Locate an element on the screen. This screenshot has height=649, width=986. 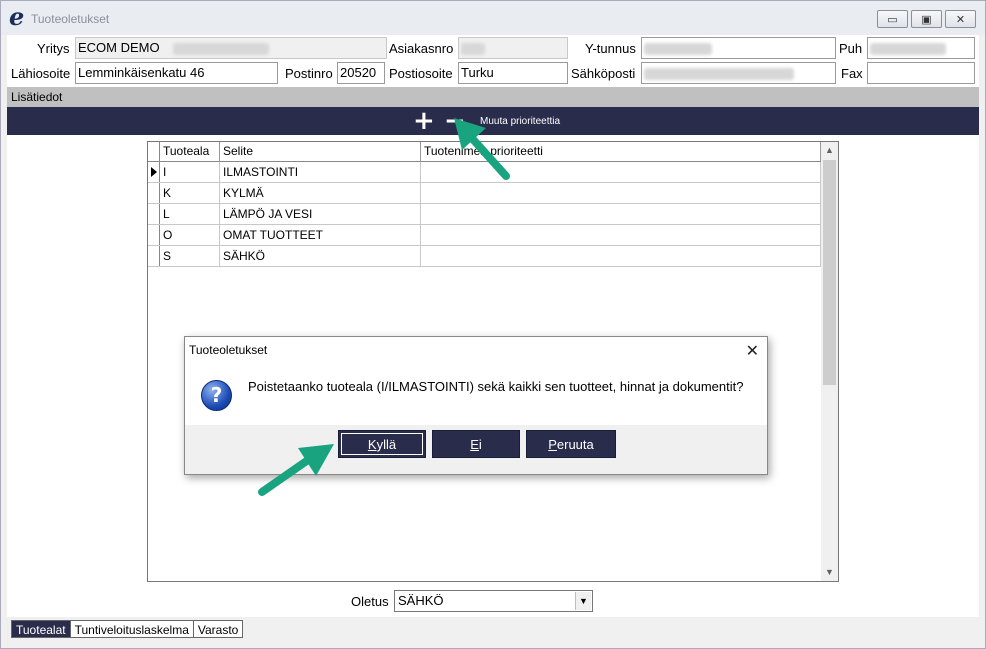
table-row: L LÄMPÖ JA VESI is located at coordinates (485, 214).